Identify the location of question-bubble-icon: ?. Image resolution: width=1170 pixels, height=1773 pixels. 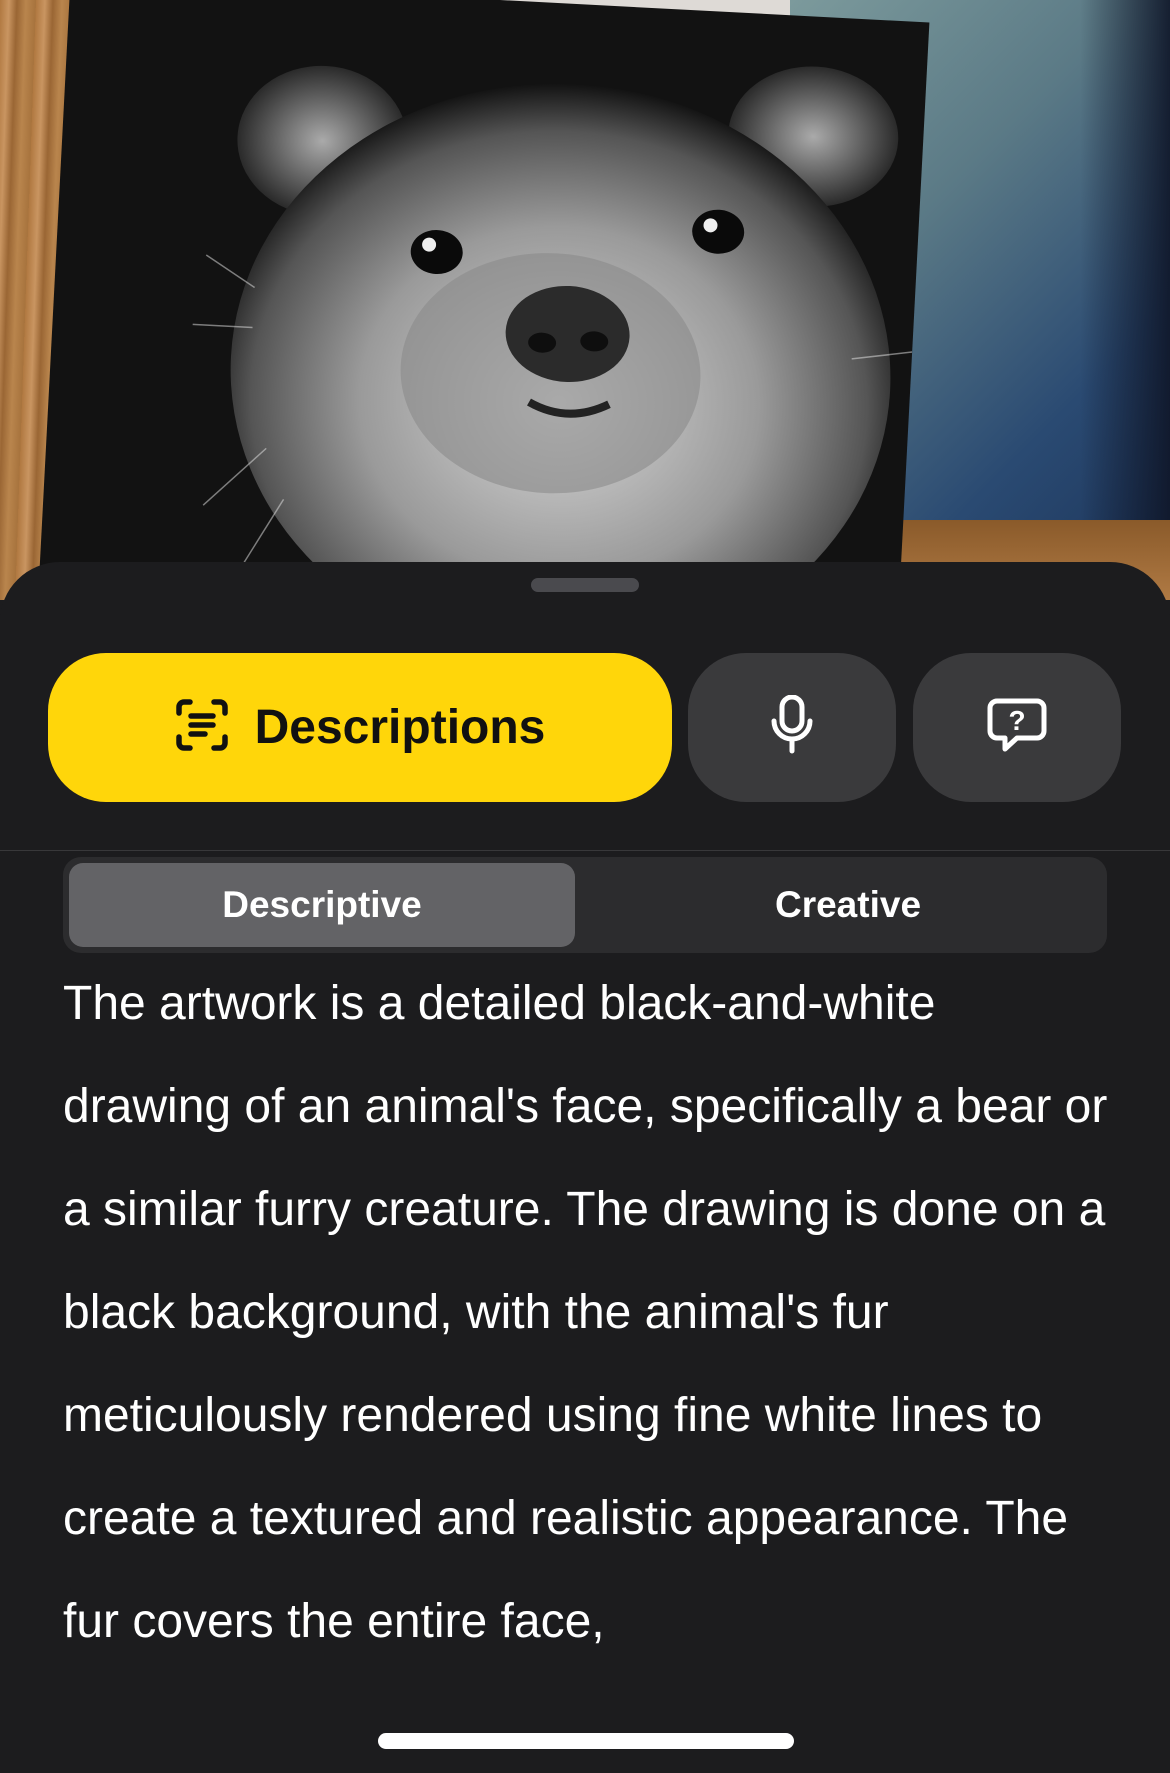
(1017, 727).